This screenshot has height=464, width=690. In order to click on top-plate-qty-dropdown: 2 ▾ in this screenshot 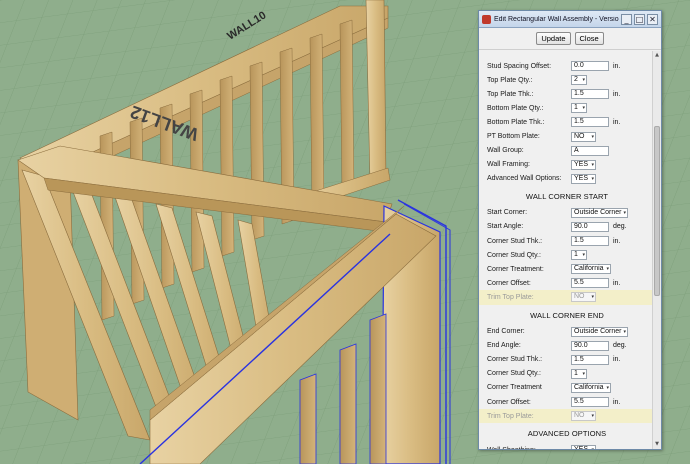, I will do `click(579, 80)`.